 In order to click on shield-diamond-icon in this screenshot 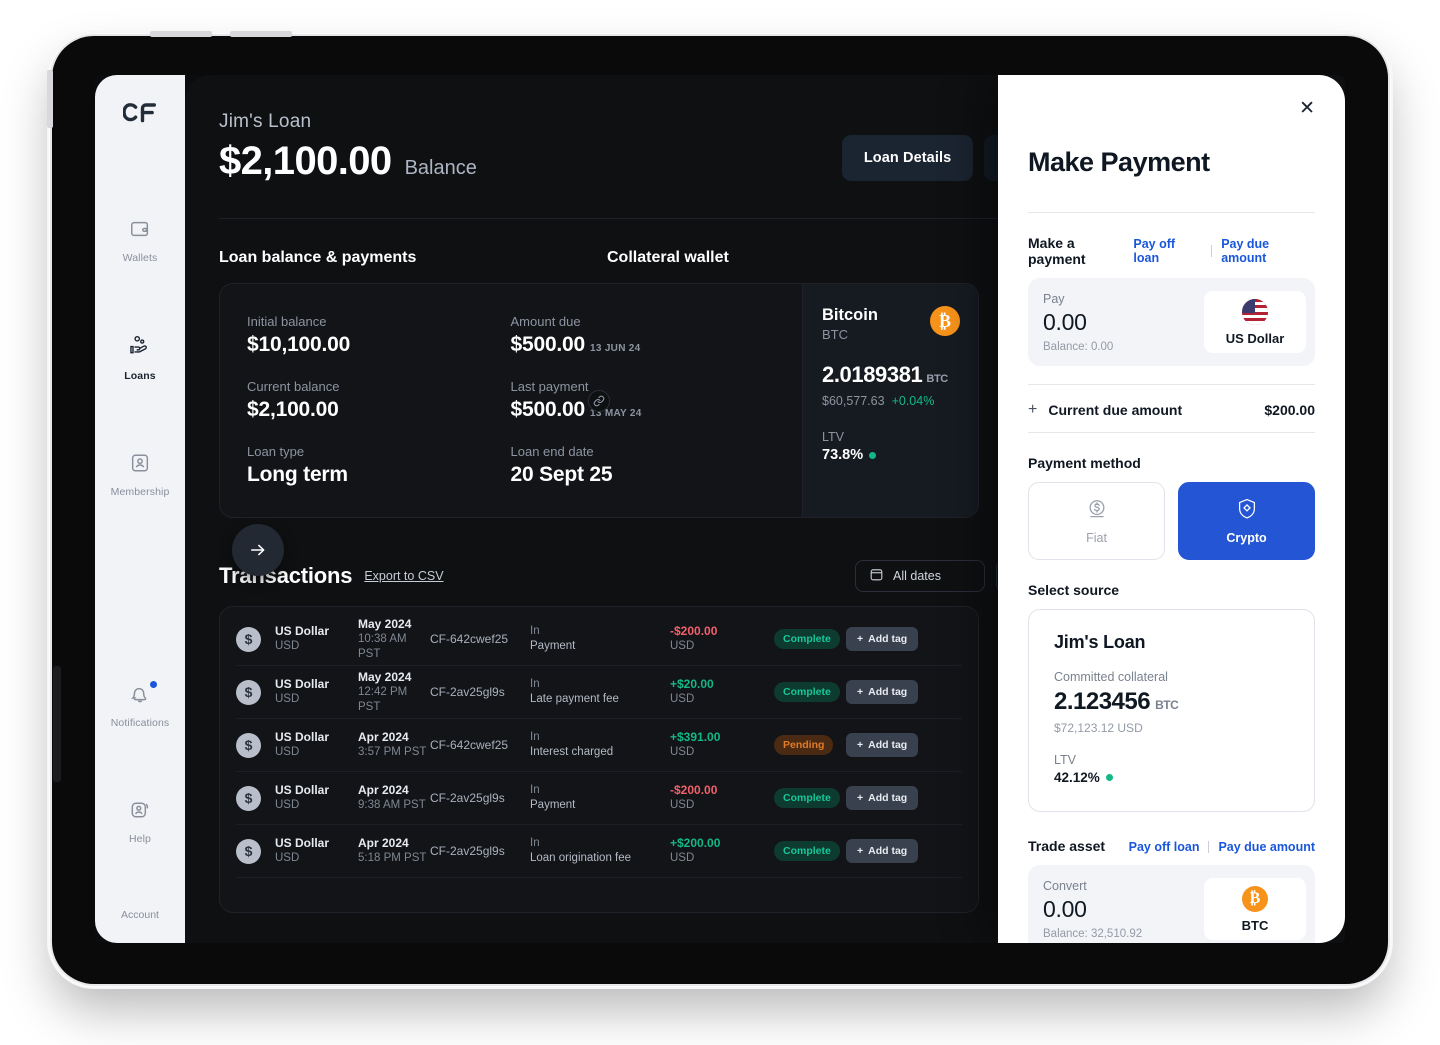, I will do `click(1247, 510)`.